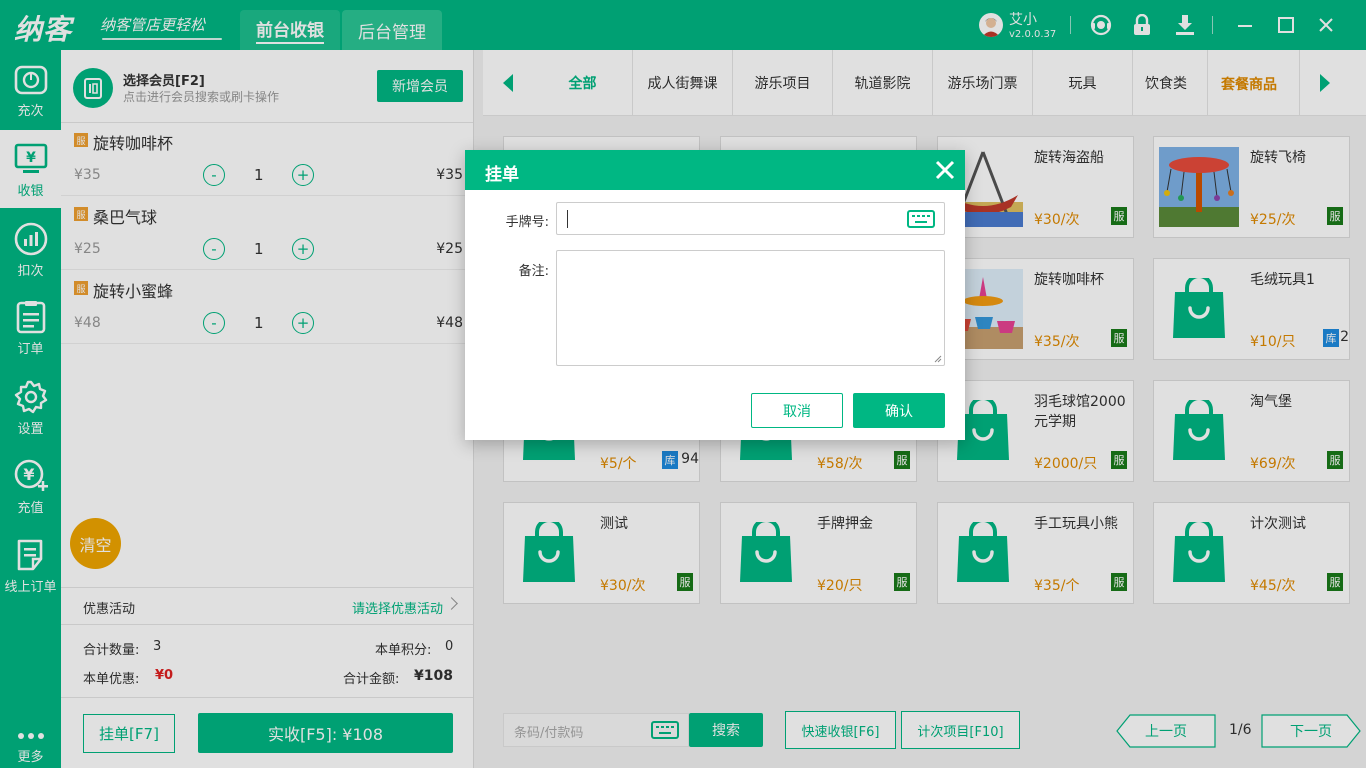  Describe the element at coordinates (921, 219) in the screenshot. I see `keyboard-icon` at that location.